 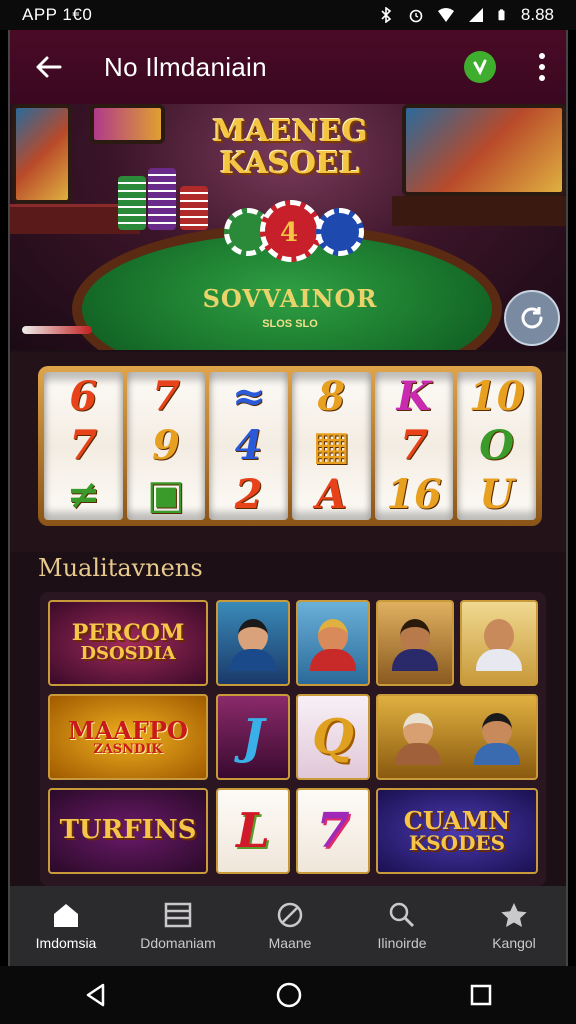 I want to click on reel-symbol: K, so click(x=414, y=396).